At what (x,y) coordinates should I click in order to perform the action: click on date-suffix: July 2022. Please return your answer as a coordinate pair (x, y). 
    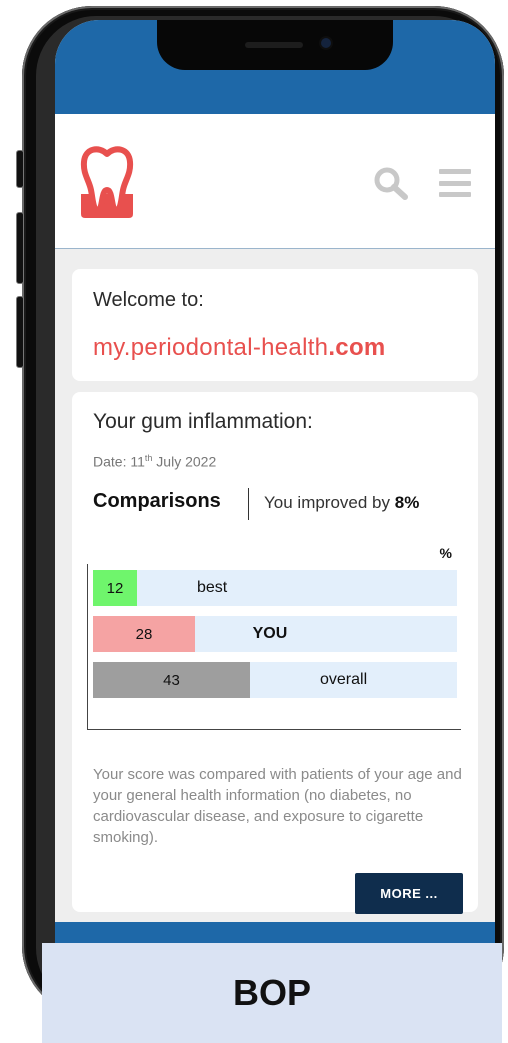
    Looking at the image, I should click on (184, 461).